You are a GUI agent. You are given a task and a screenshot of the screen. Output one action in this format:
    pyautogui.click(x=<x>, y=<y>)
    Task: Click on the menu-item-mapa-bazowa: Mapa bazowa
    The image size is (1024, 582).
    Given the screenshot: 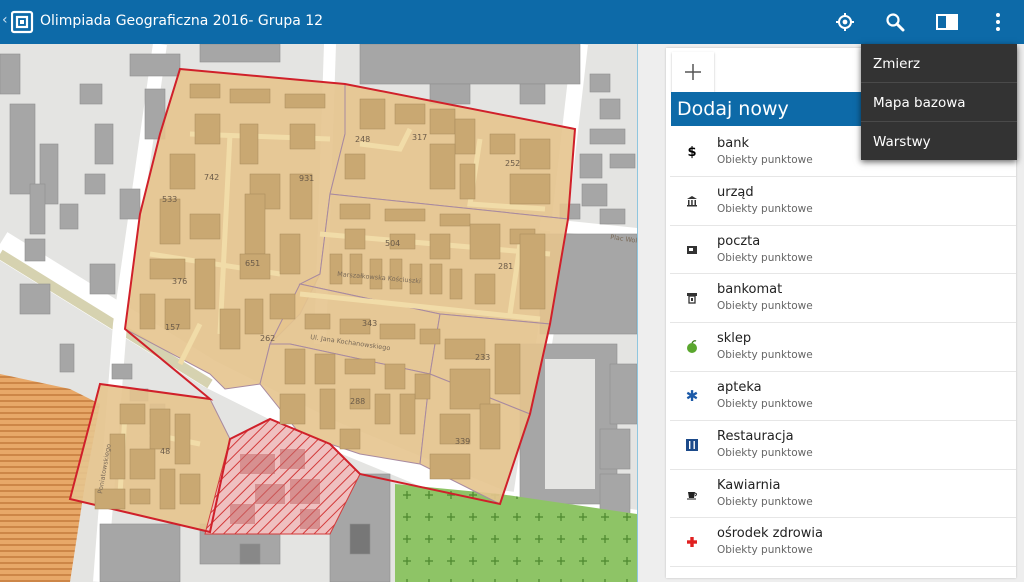 What is the action you would take?
    pyautogui.click(x=939, y=102)
    